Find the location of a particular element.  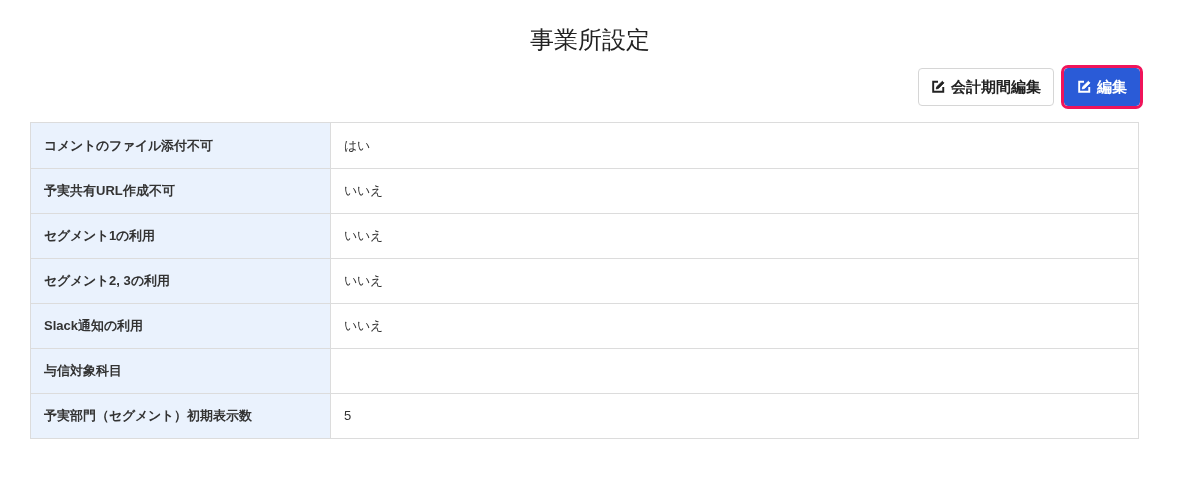

setting-label: セグメント1の利用 is located at coordinates (181, 236).